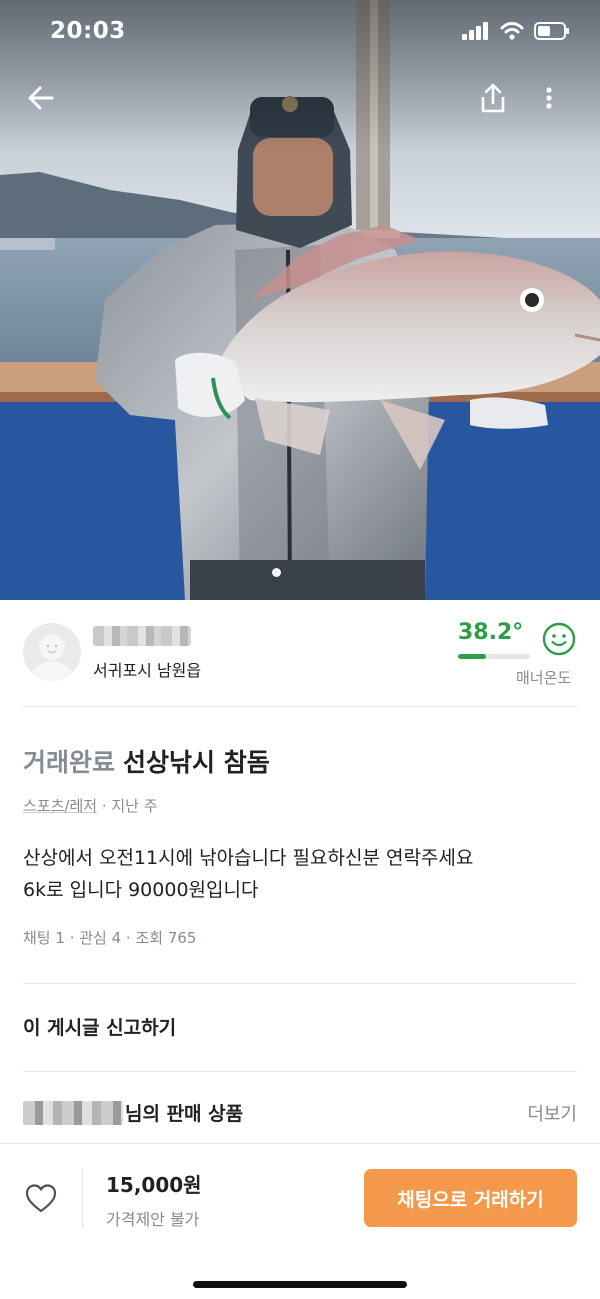  What do you see at coordinates (52, 657) in the screenshot?
I see `default-avatar-icon` at bounding box center [52, 657].